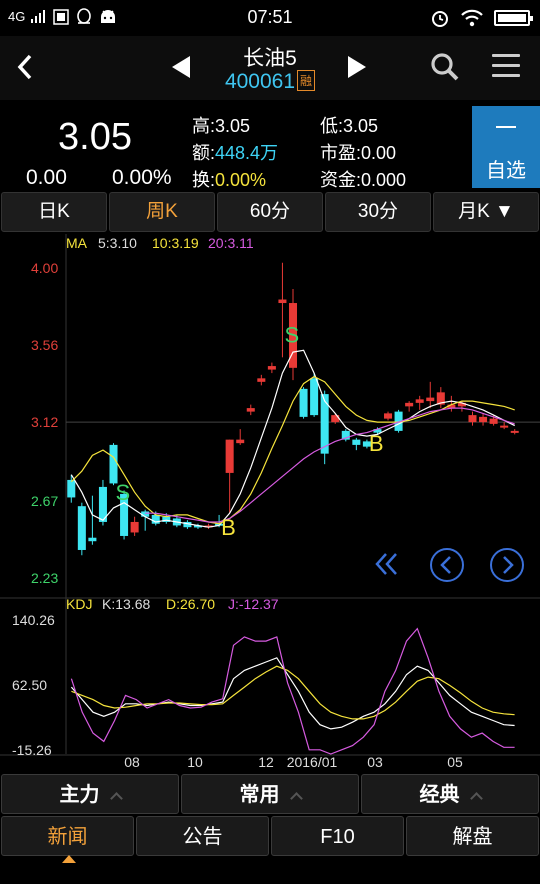 The image size is (540, 884). Describe the element at coordinates (357, 67) in the screenshot. I see `triangle-right-icon` at that location.